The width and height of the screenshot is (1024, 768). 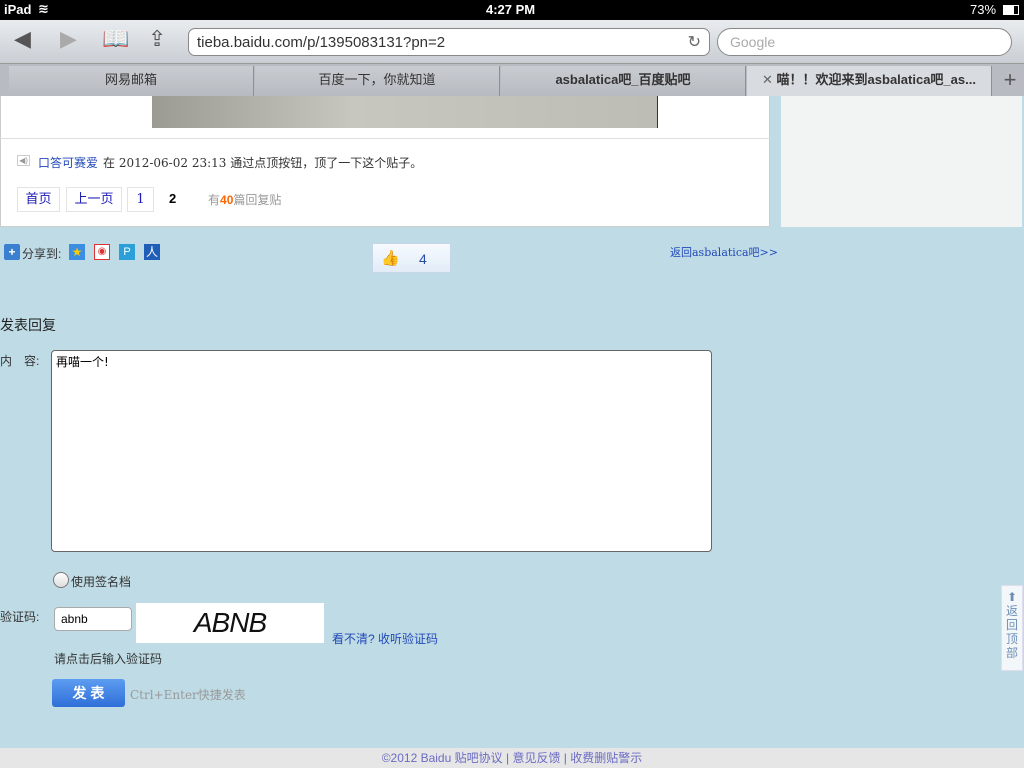 I want to click on shortcut-hint: Ctrl+Enter快捷发表, so click(x=188, y=695).